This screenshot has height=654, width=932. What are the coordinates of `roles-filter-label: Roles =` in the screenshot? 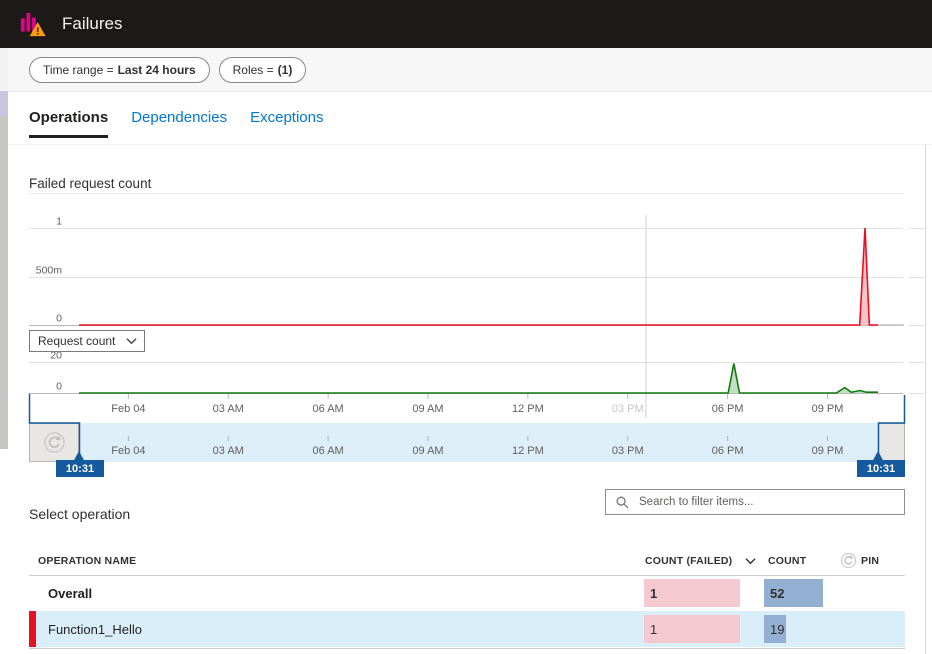 It's located at (253, 69).